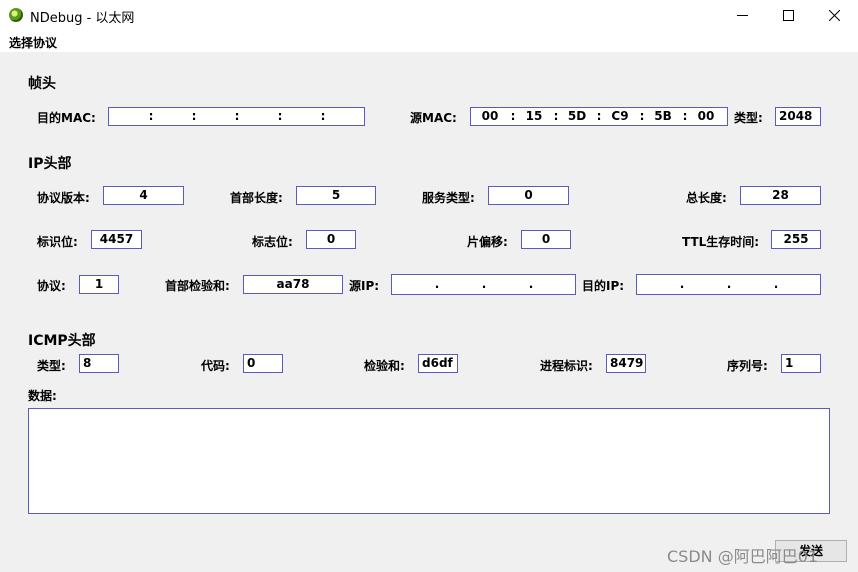 The height and width of the screenshot is (572, 858). Describe the element at coordinates (62, 341) in the screenshot. I see `icmp-header-title: ICMP头部` at that location.